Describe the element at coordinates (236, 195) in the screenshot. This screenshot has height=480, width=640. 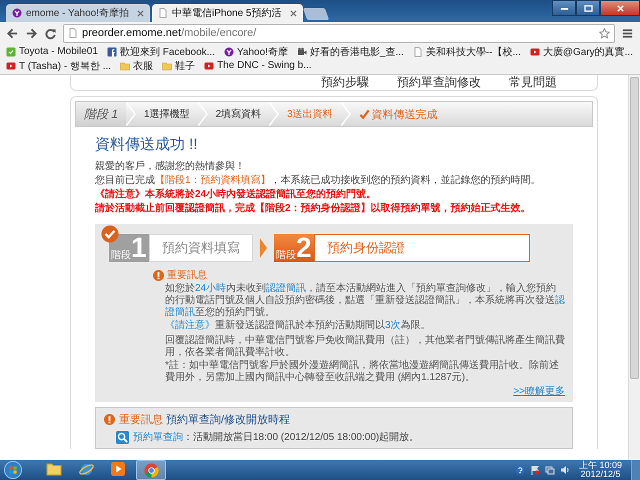
I see `message-text: 《請注意》本系統將於24小時內發送認證簡訊至您的預約門號。` at that location.